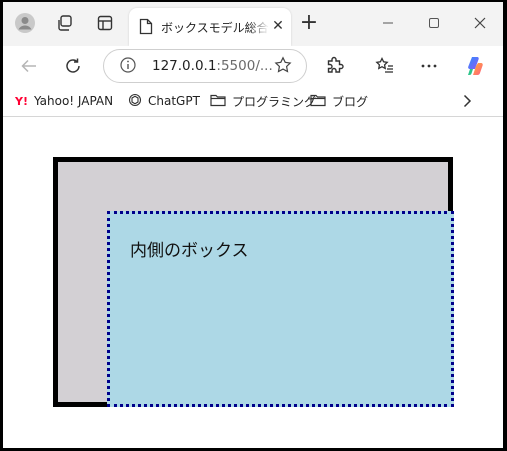 The height and width of the screenshot is (451, 507). I want to click on tab-strip: ボックスモデル総合問題 ✕ +, so click(253, 24).